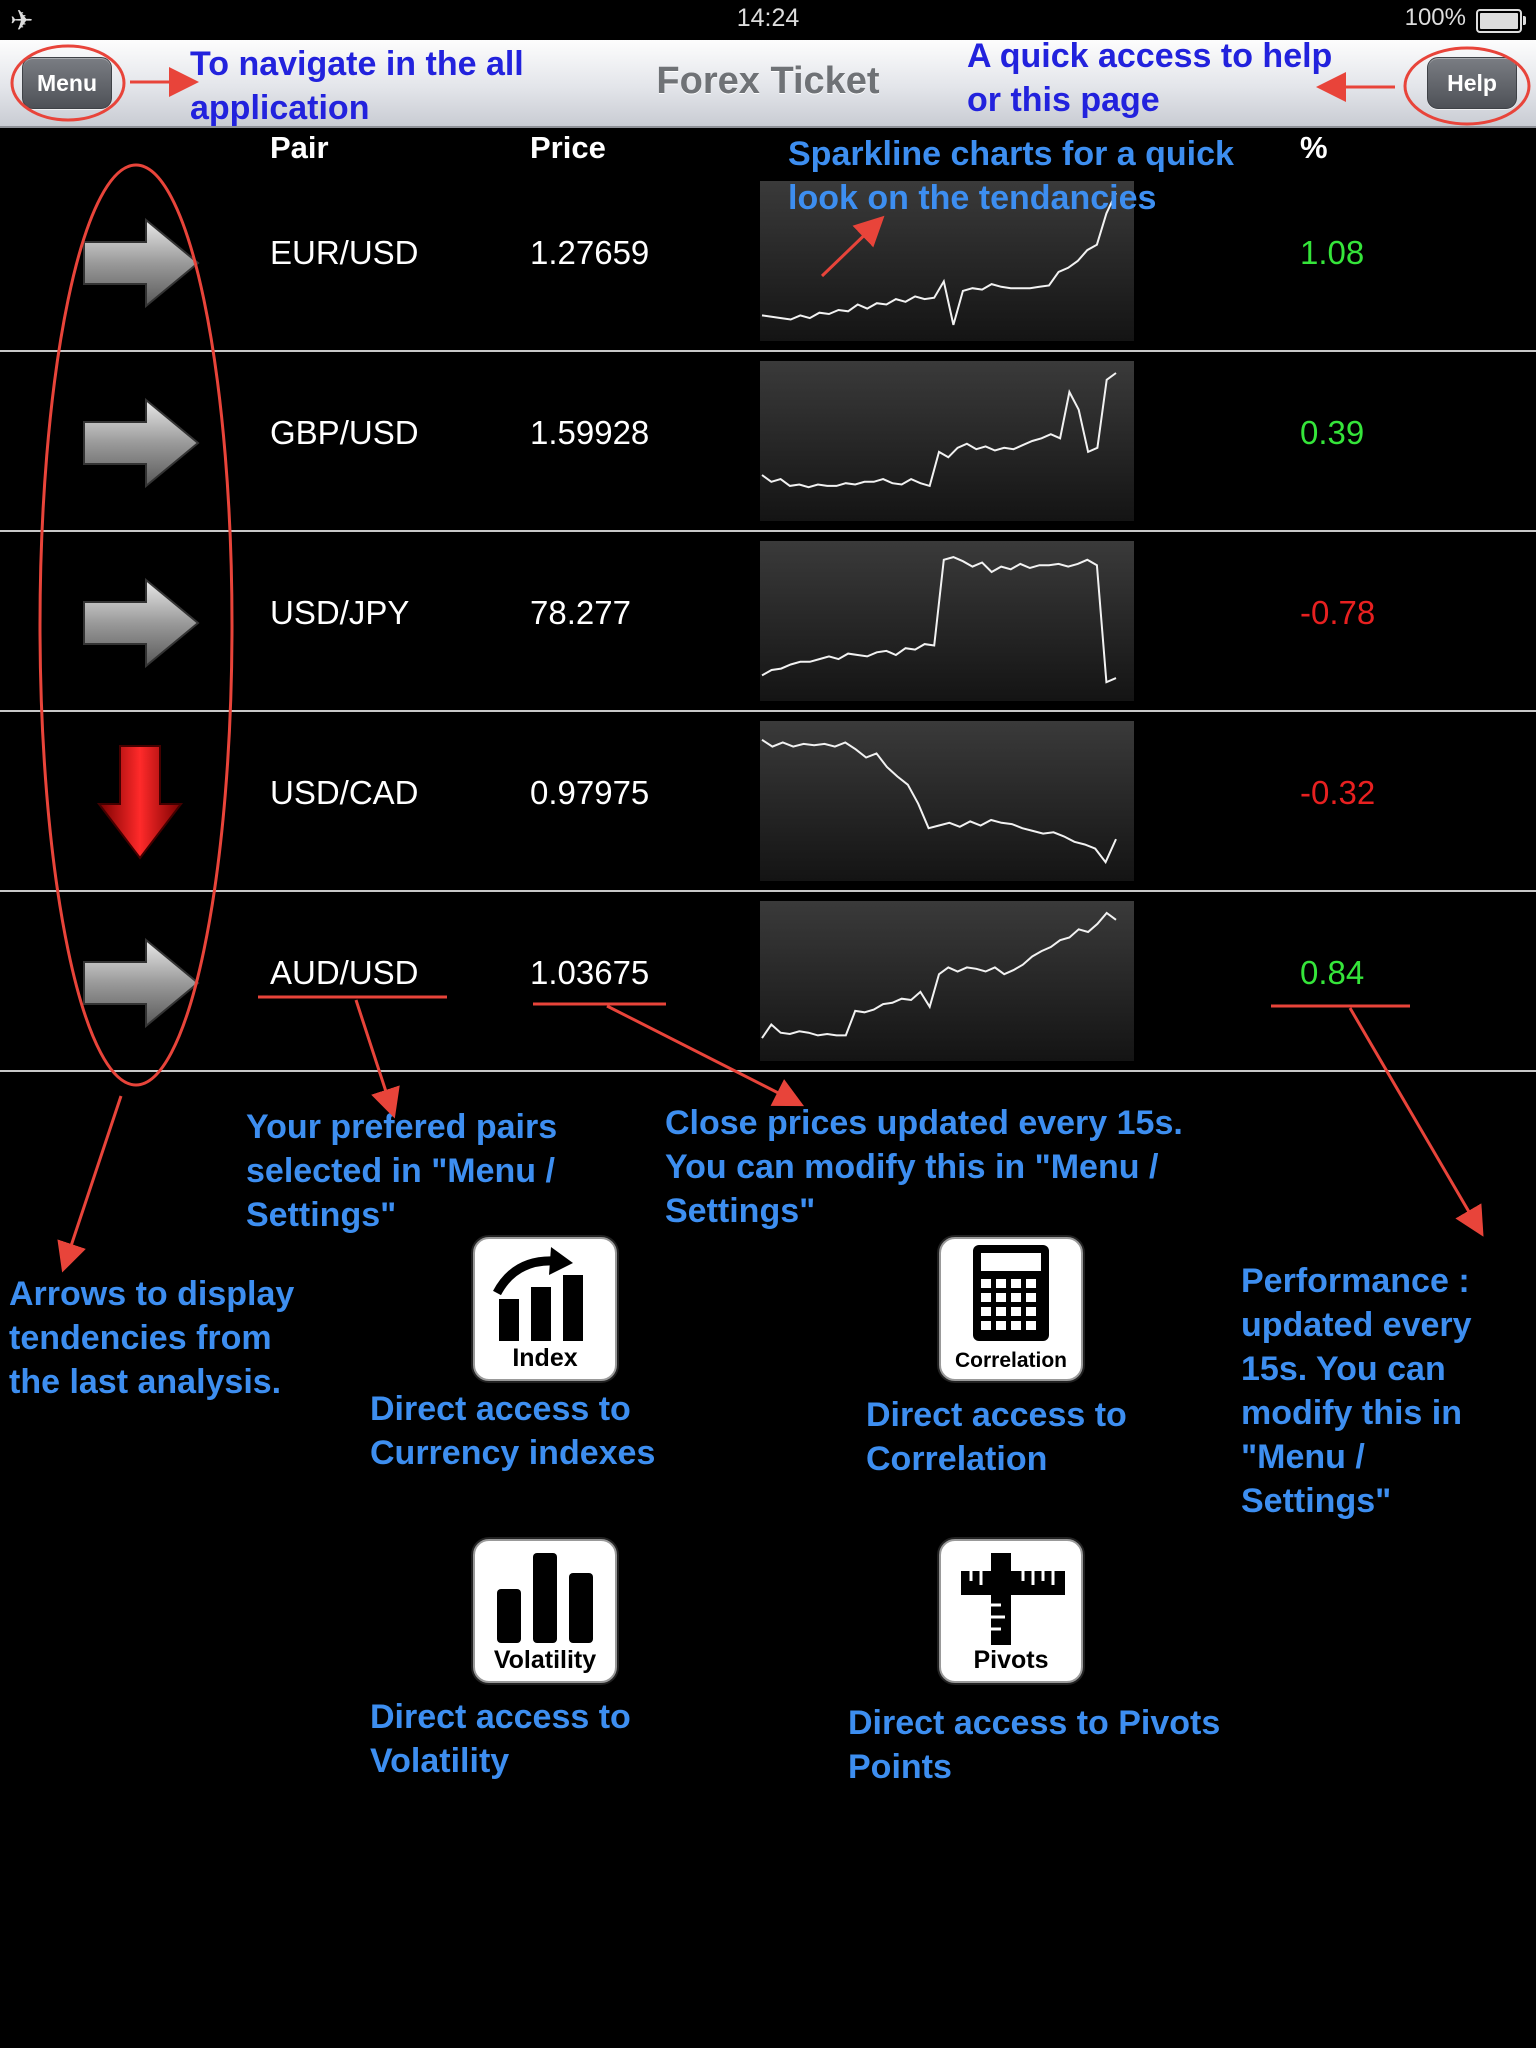 The image size is (1536, 2048). What do you see at coordinates (344, 252) in the screenshot?
I see `pair-name: EUR/USD` at bounding box center [344, 252].